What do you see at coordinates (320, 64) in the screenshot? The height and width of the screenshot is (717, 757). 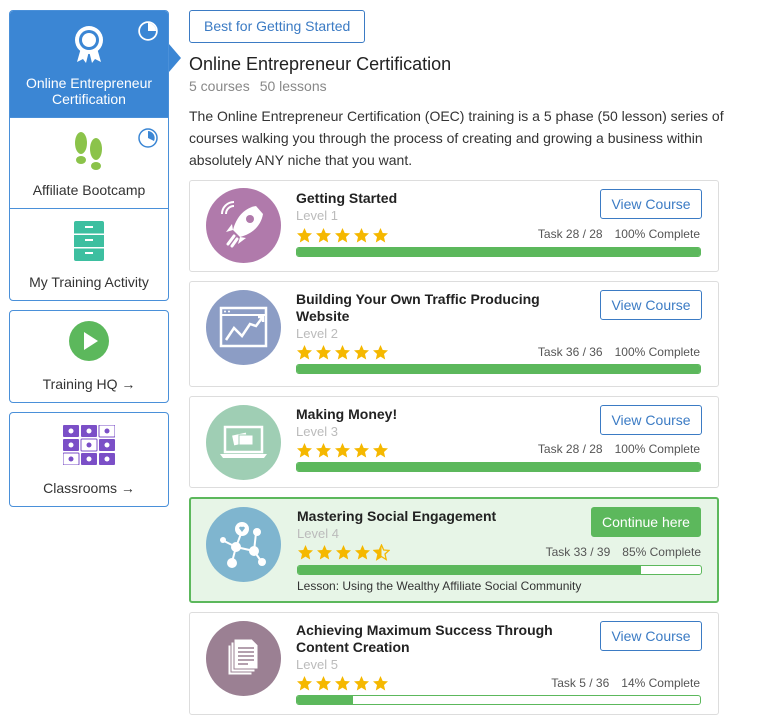 I see `page-title: Online Entrepreneur Certification` at bounding box center [320, 64].